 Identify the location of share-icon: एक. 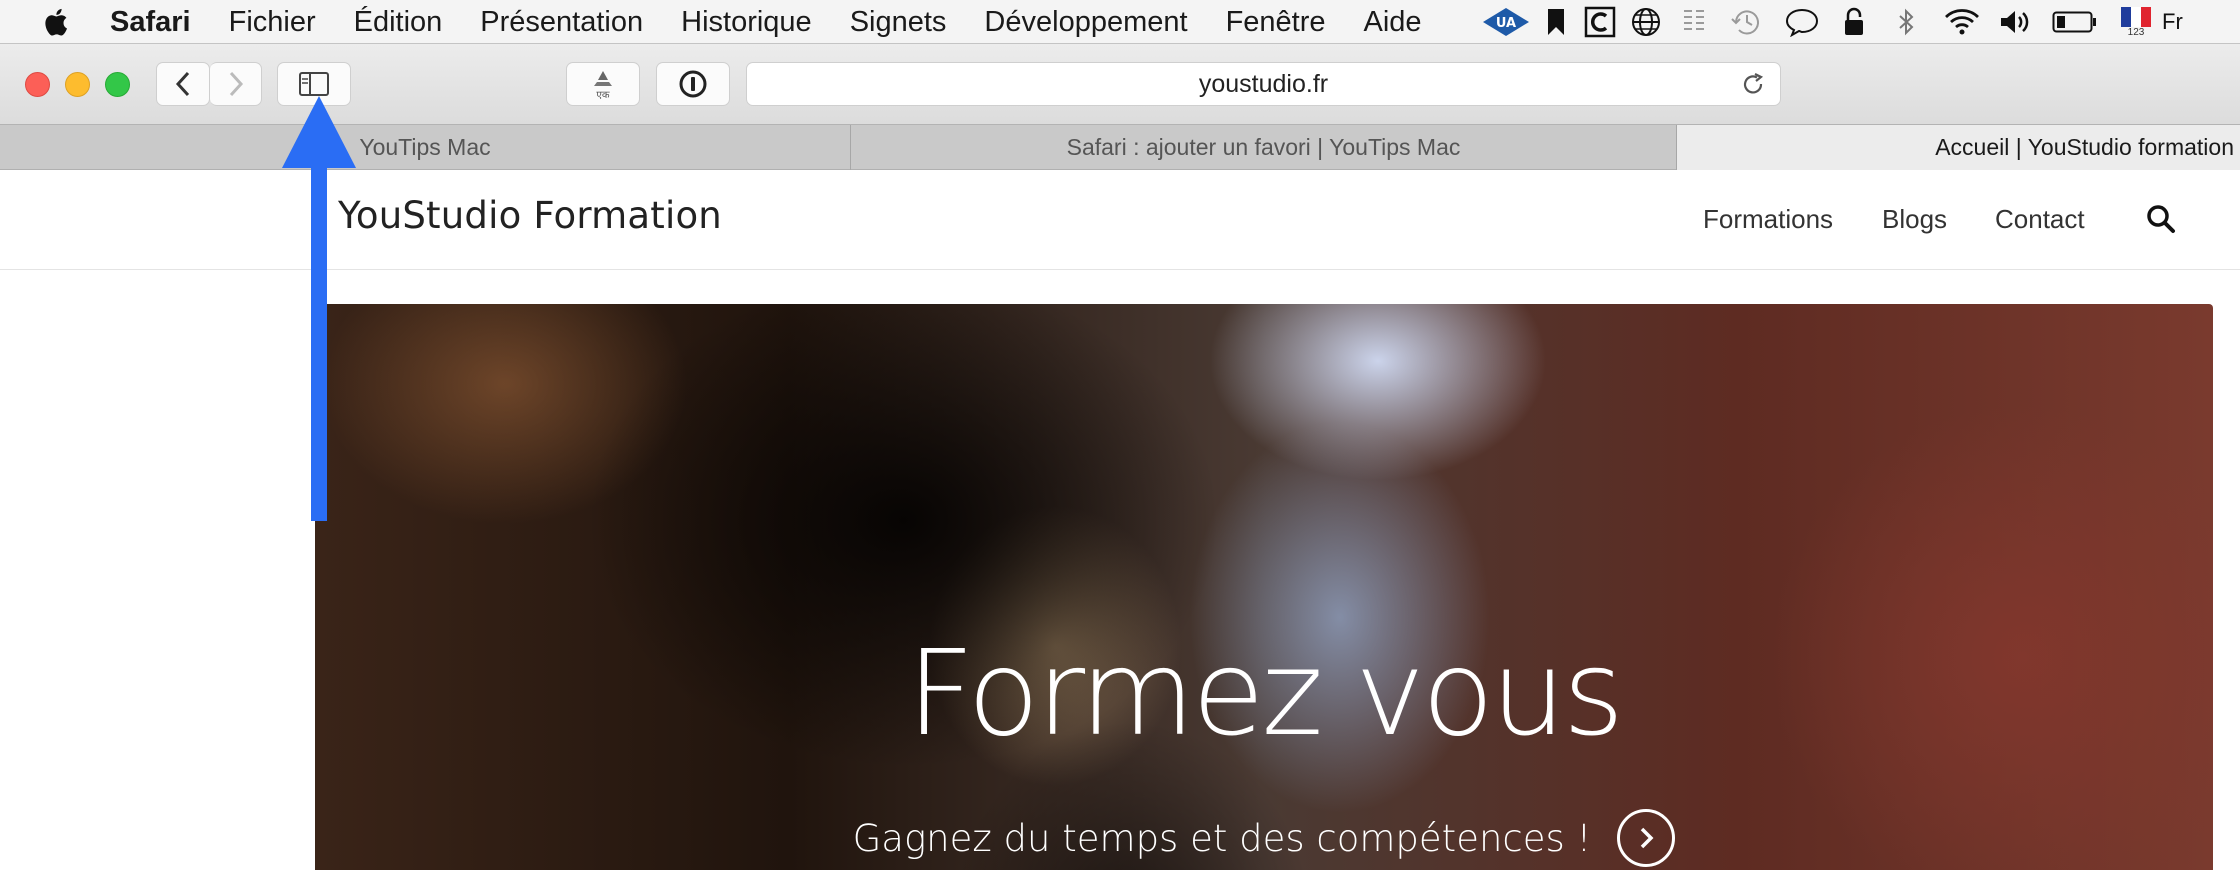
(603, 85).